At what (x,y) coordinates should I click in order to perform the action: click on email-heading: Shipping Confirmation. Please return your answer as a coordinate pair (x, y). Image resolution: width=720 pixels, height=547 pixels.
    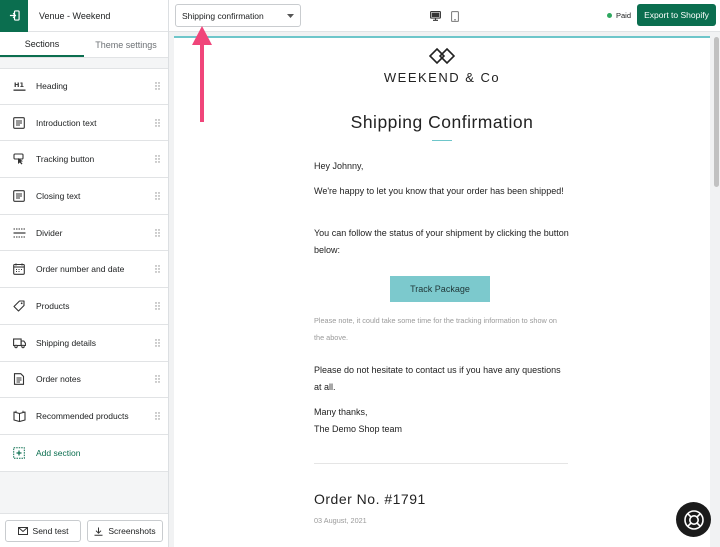
    Looking at the image, I should click on (442, 122).